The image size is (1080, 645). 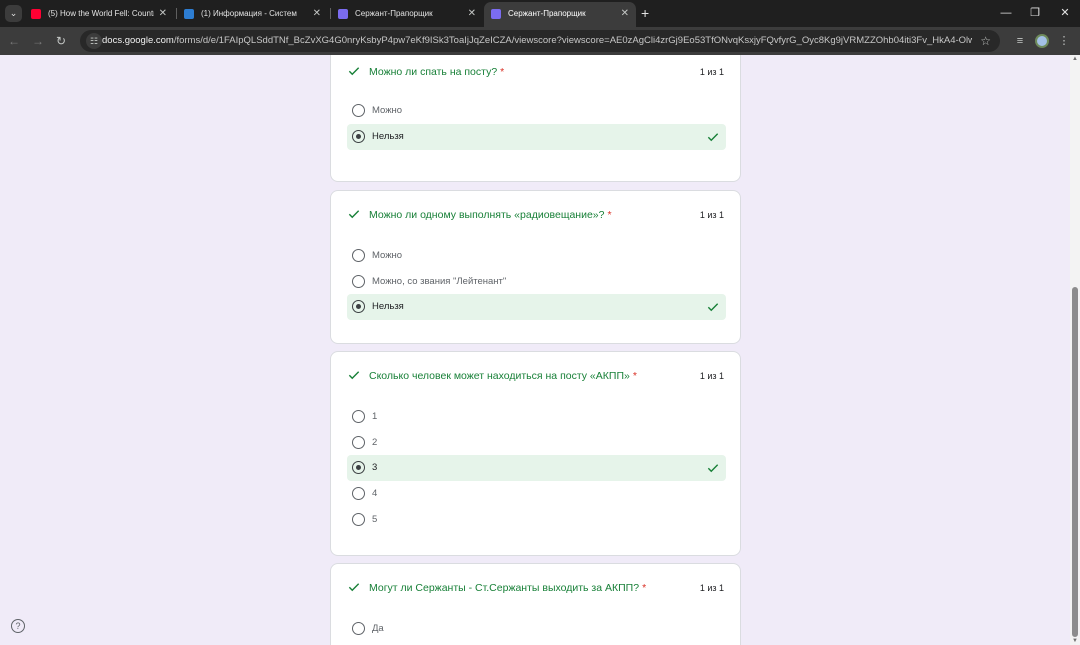 I want to click on answer-option: 4, so click(x=536, y=494).